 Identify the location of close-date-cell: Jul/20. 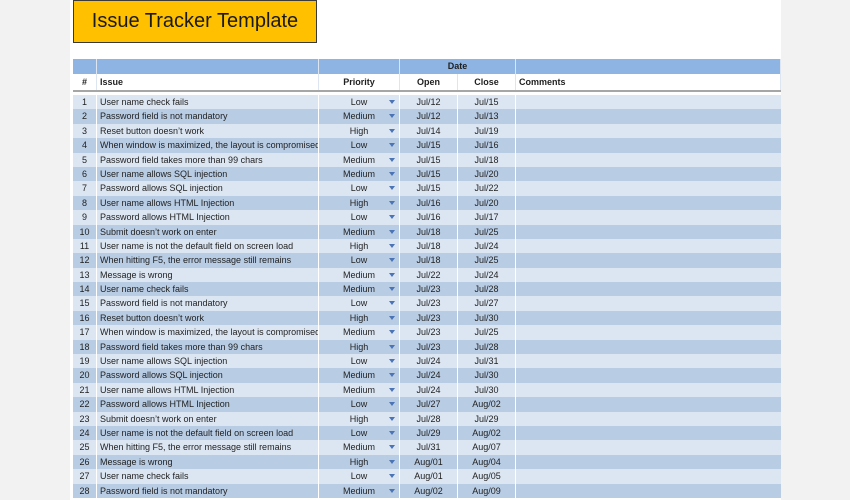
(487, 203).